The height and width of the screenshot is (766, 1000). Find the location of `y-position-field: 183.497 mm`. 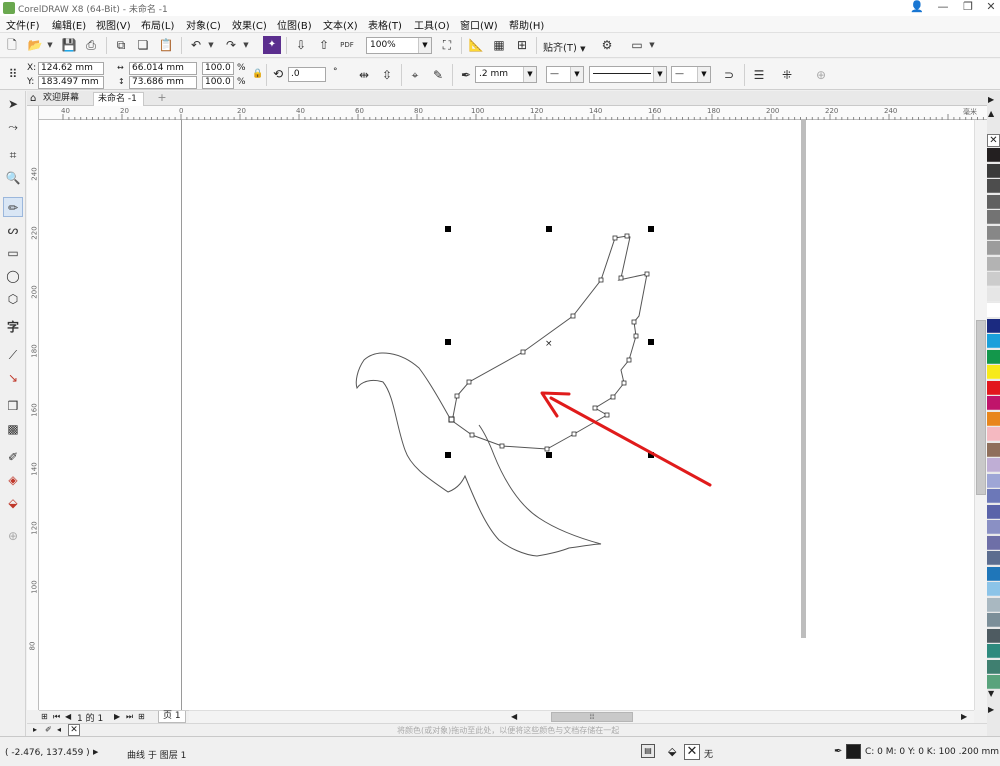

y-position-field: 183.497 mm is located at coordinates (71, 82).